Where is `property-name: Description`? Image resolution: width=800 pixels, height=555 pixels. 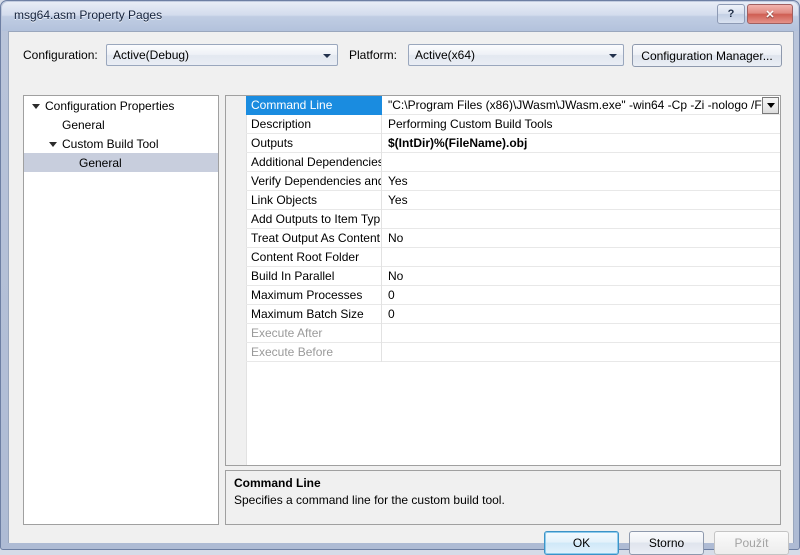
property-name: Description is located at coordinates (314, 124).